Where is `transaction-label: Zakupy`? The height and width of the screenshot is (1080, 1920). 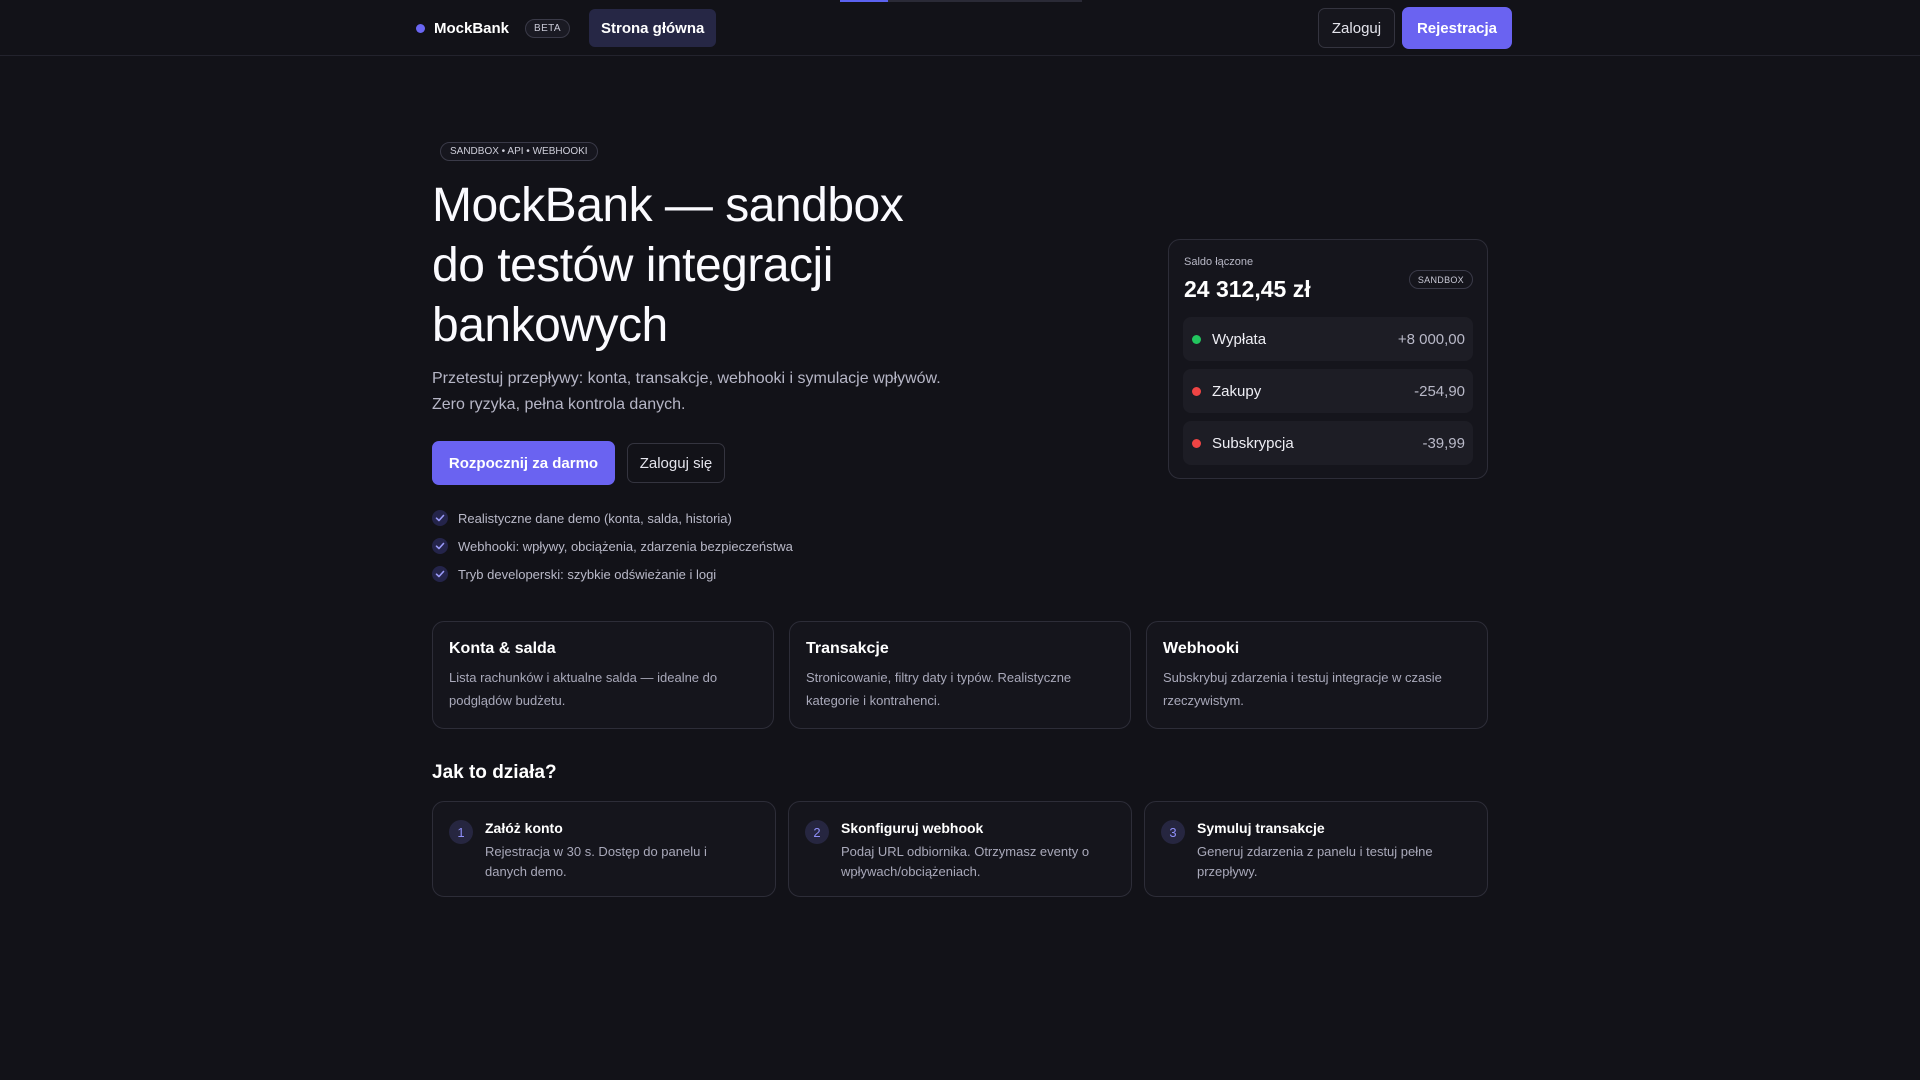 transaction-label: Zakupy is located at coordinates (1237, 391).